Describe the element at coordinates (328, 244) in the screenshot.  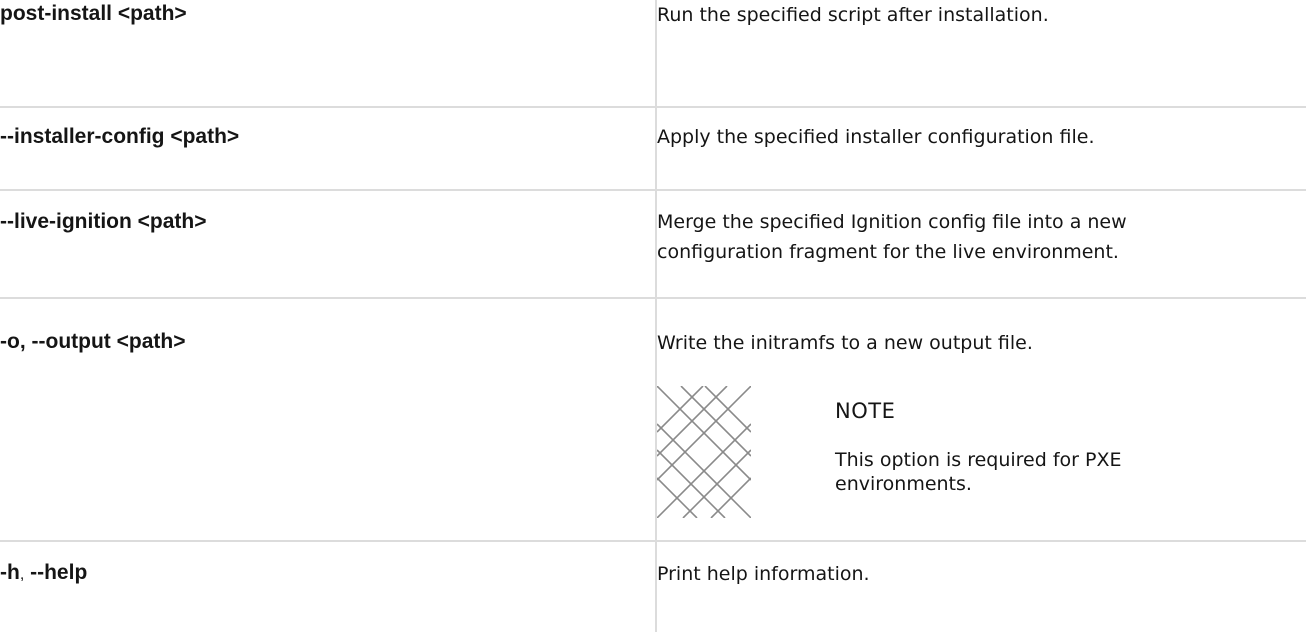
I see `option-cell: --live-ignition <path>` at that location.